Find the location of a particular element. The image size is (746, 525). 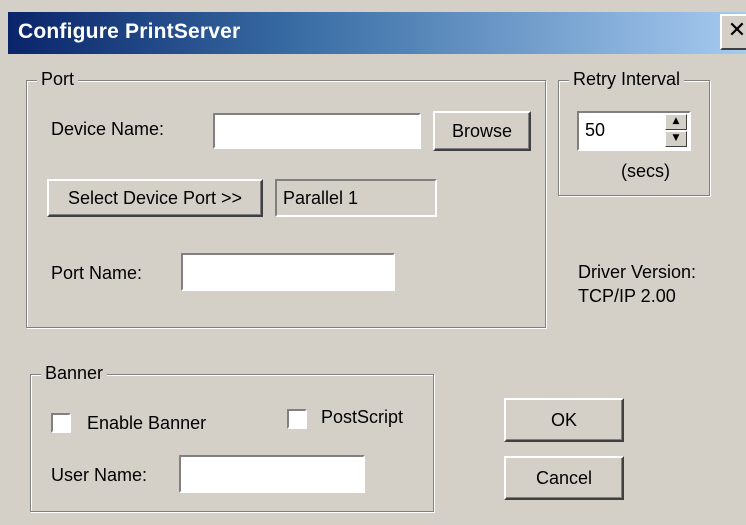

user-name-input is located at coordinates (272, 474).